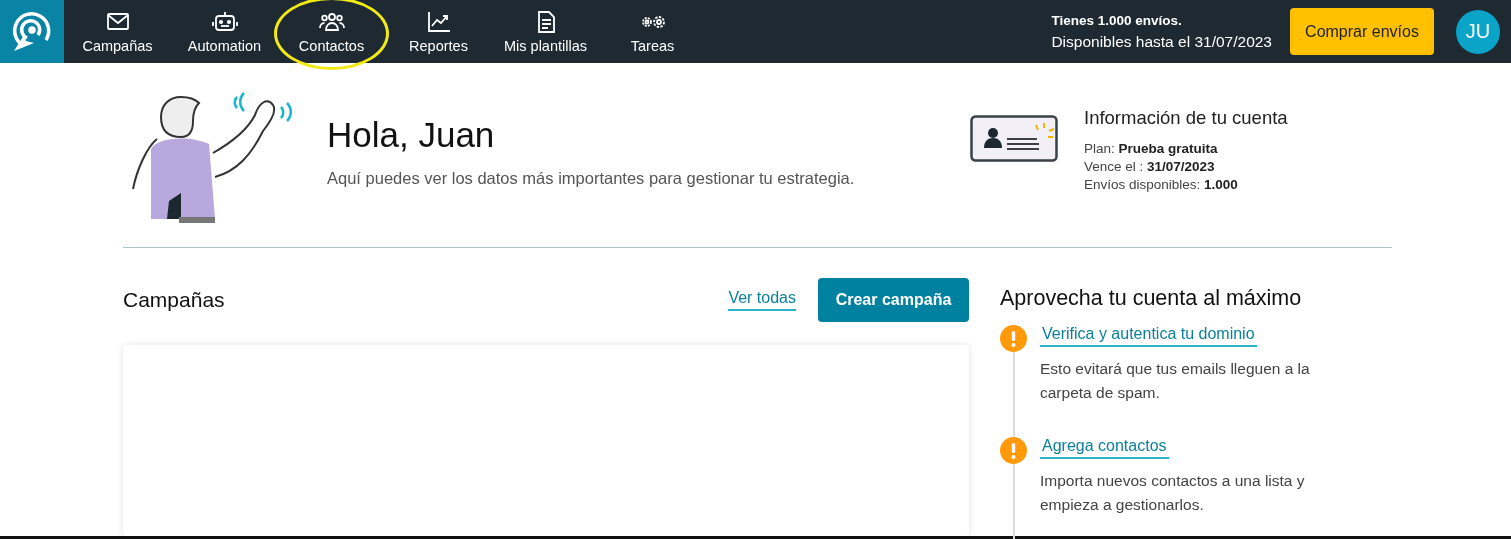 The image size is (1511, 539). I want to click on tip-link: Verifica y autentica tu dominio, so click(1148, 336).